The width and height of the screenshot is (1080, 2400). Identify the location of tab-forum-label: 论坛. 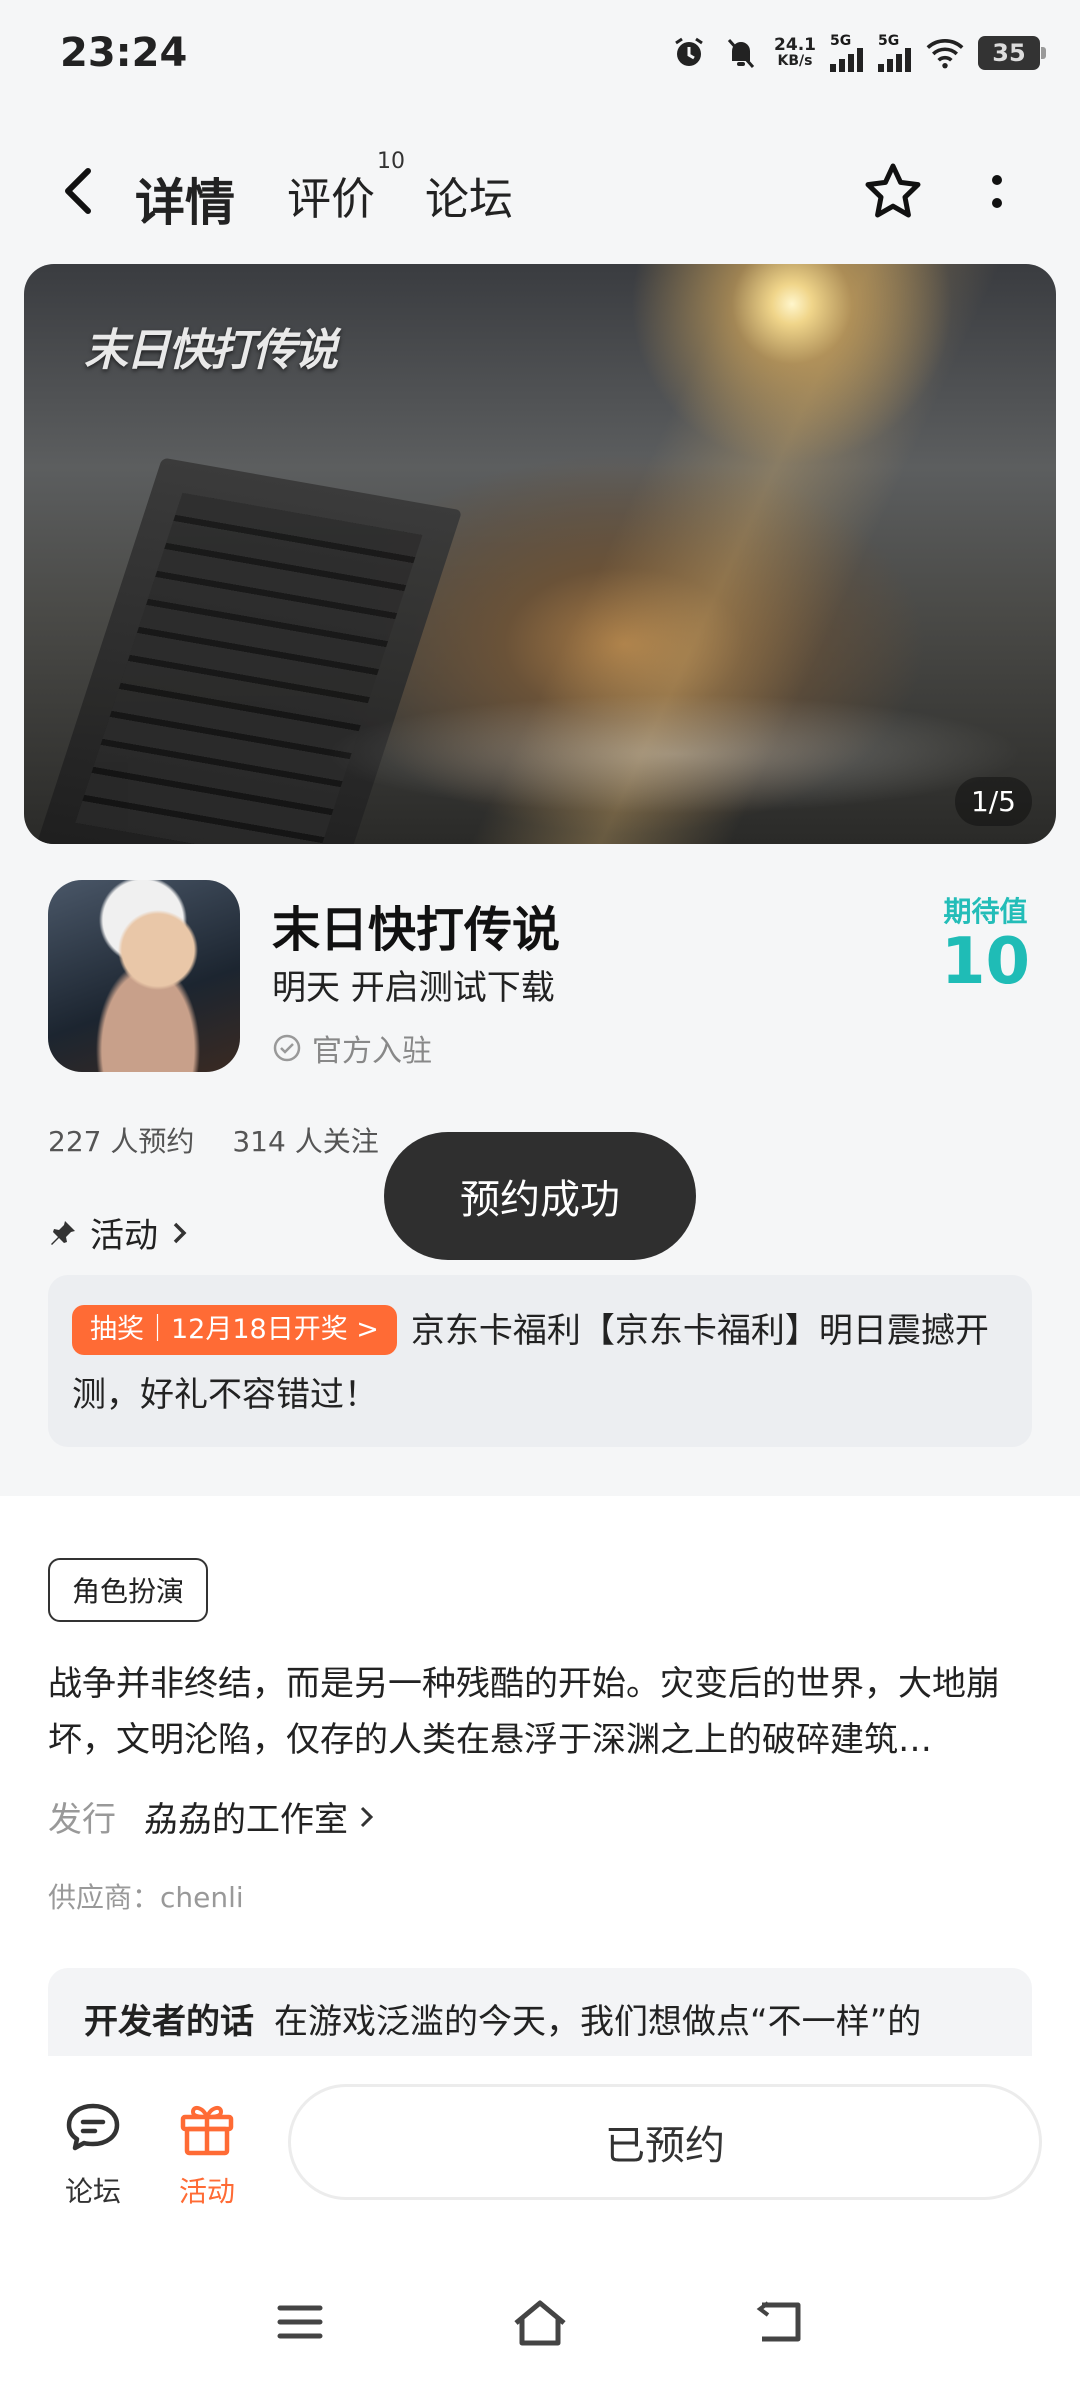
(469, 199).